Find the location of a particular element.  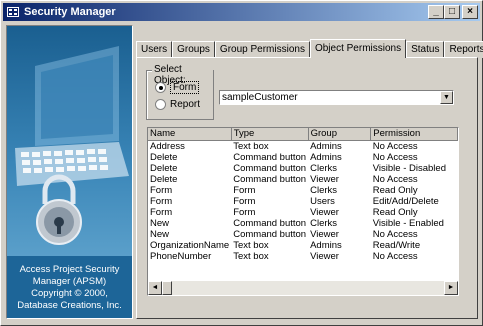

table-row: New Command button Viewer No Access is located at coordinates (303, 234).